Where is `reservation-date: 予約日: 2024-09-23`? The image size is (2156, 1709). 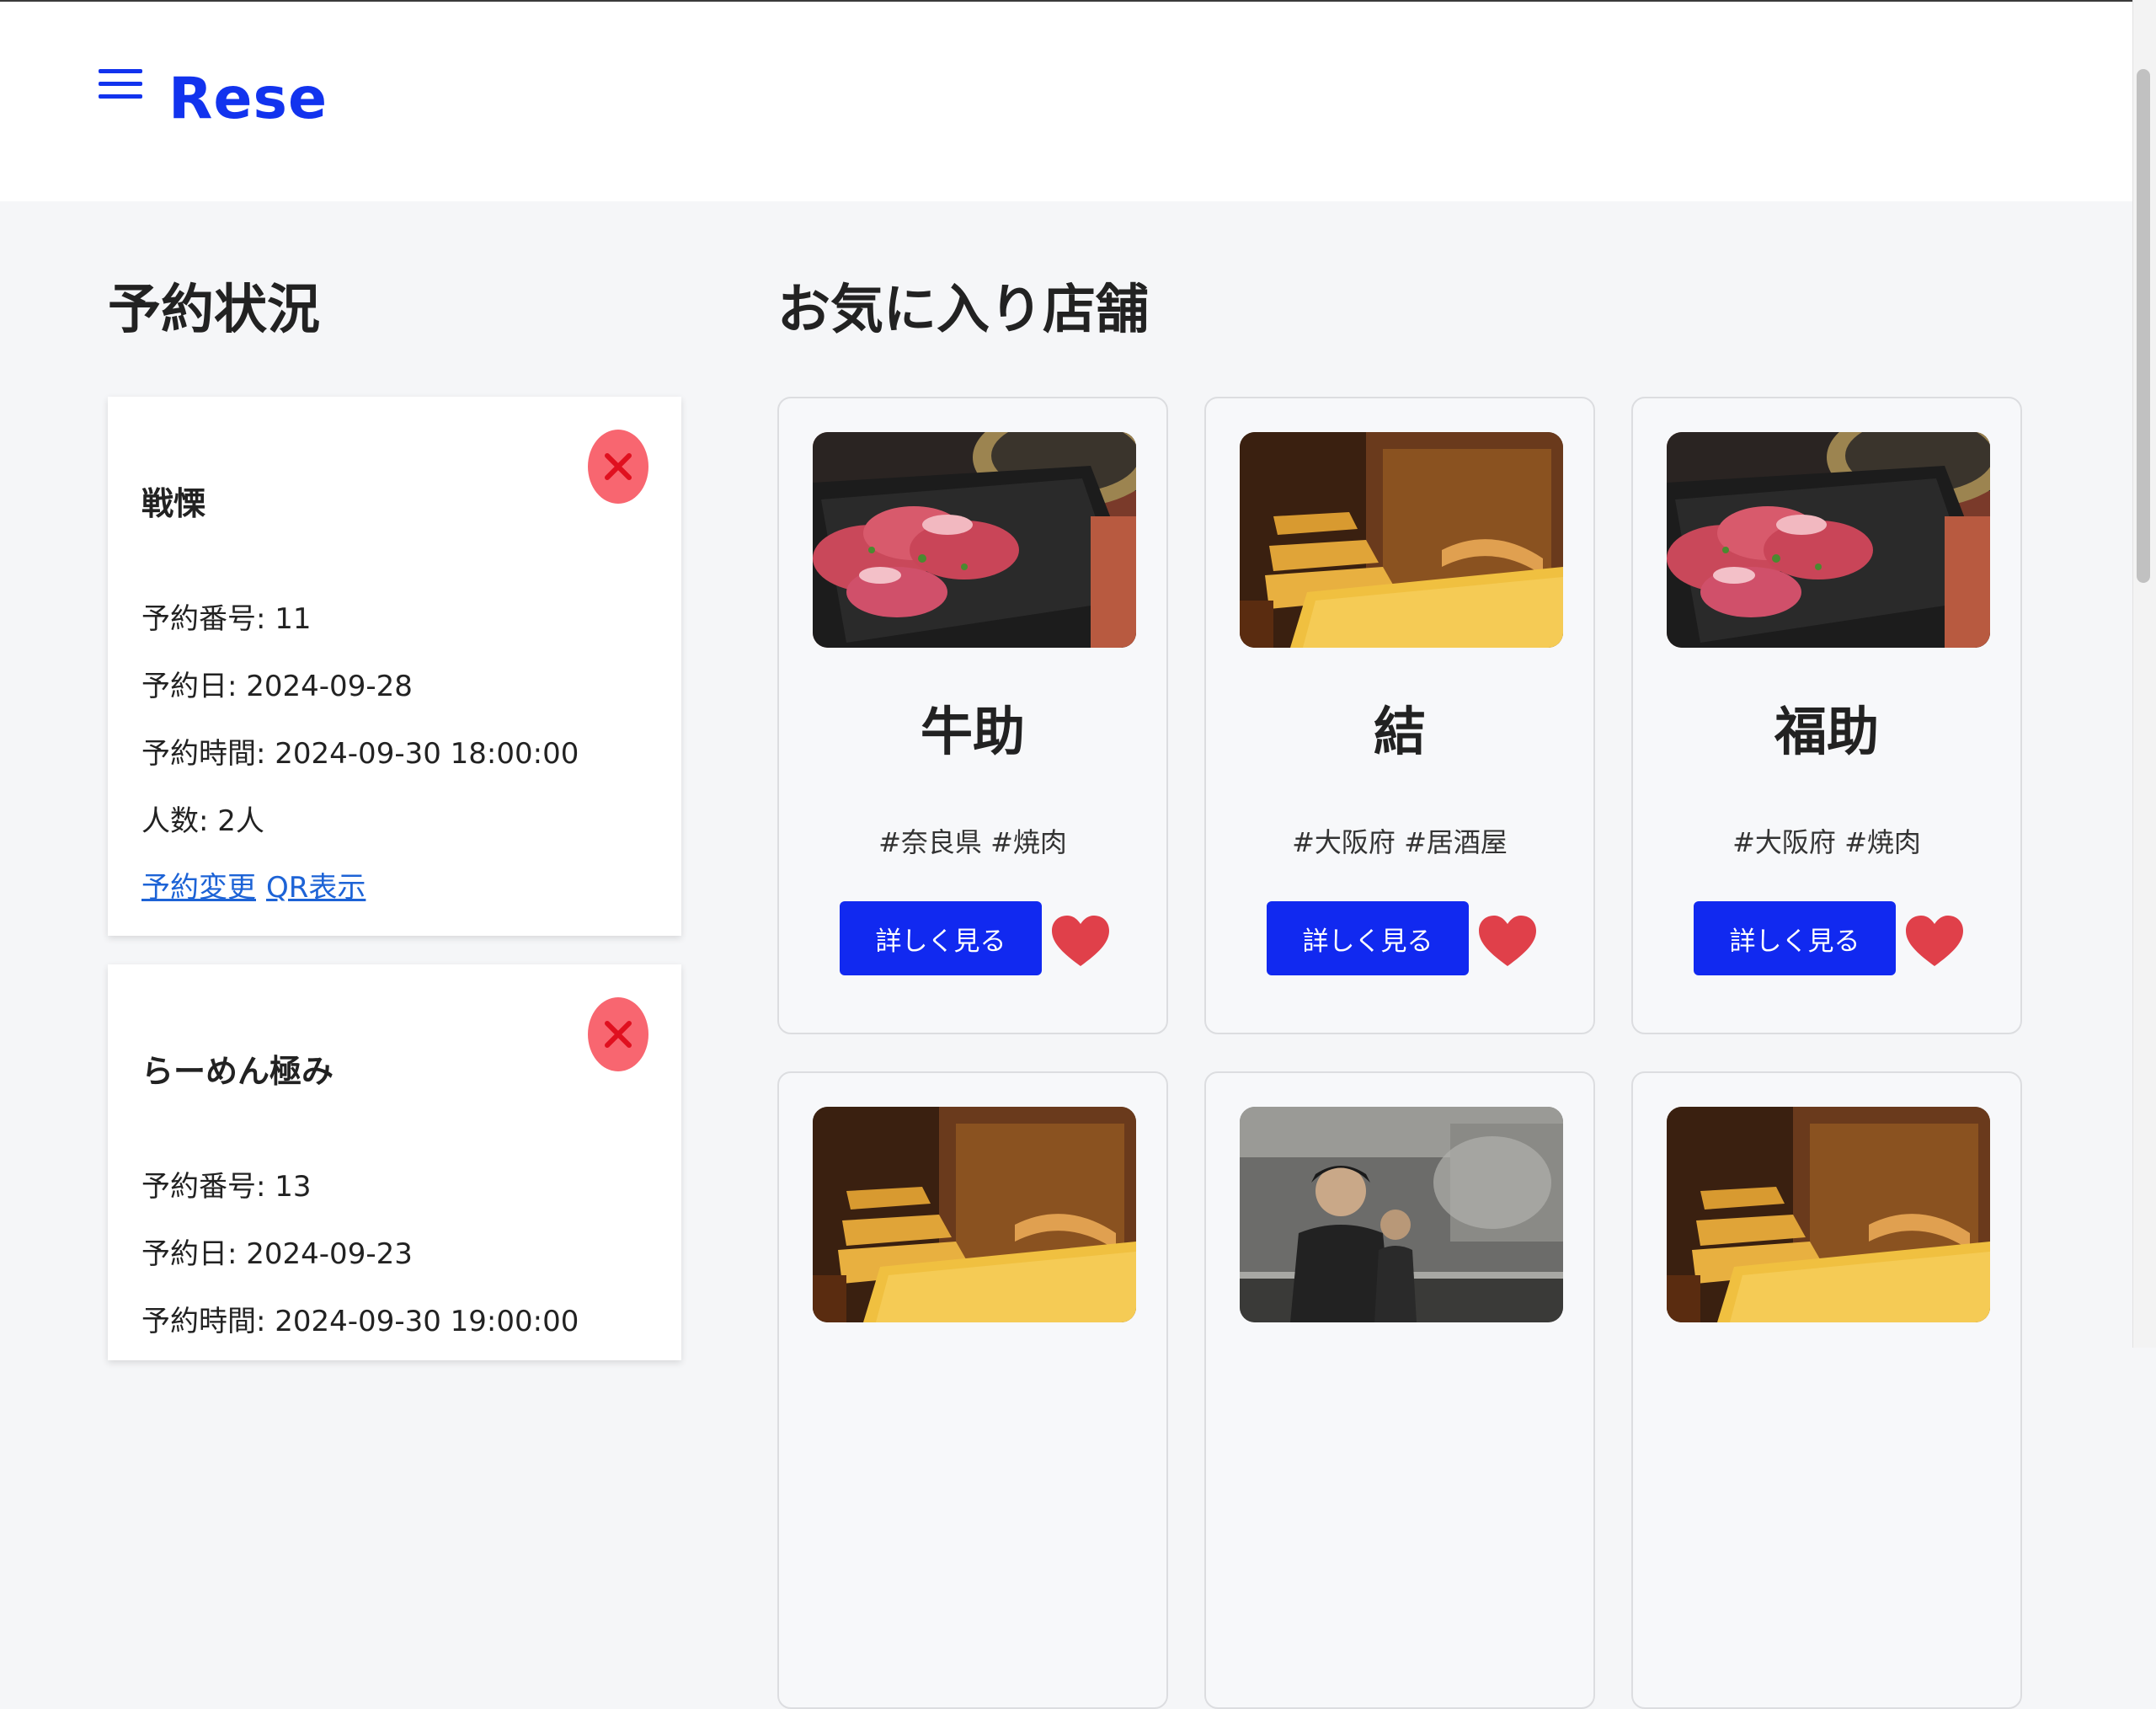 reservation-date: 予約日: 2024-09-23 is located at coordinates (277, 1254).